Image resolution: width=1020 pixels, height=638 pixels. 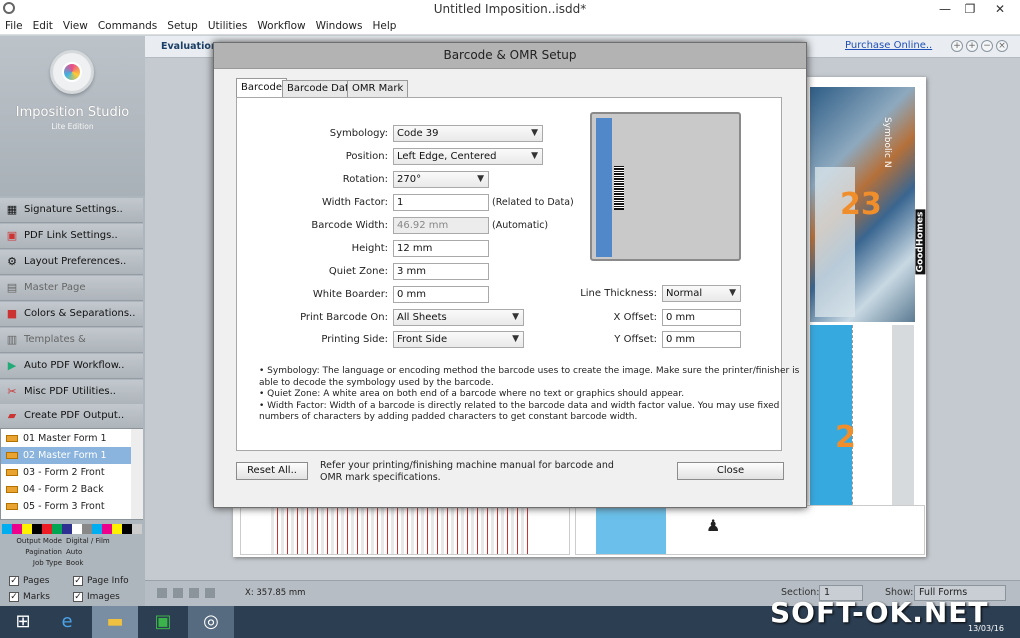 I want to click on template-icon: ▥, so click(x=12, y=339).